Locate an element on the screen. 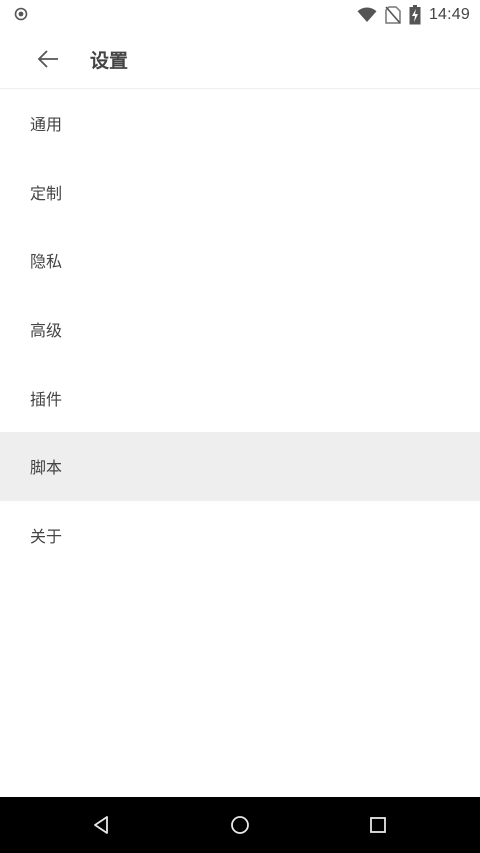 This screenshot has height=853, width=480. menu-item-label: 脚本 is located at coordinates (46, 468).